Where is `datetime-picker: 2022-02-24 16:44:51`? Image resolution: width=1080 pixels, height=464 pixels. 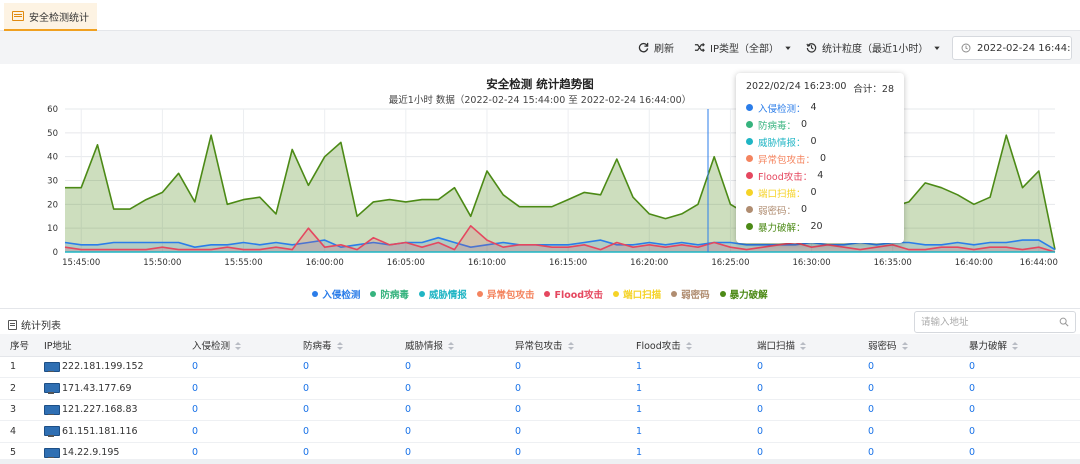 datetime-picker: 2022-02-24 16:44:51 is located at coordinates (1012, 48).